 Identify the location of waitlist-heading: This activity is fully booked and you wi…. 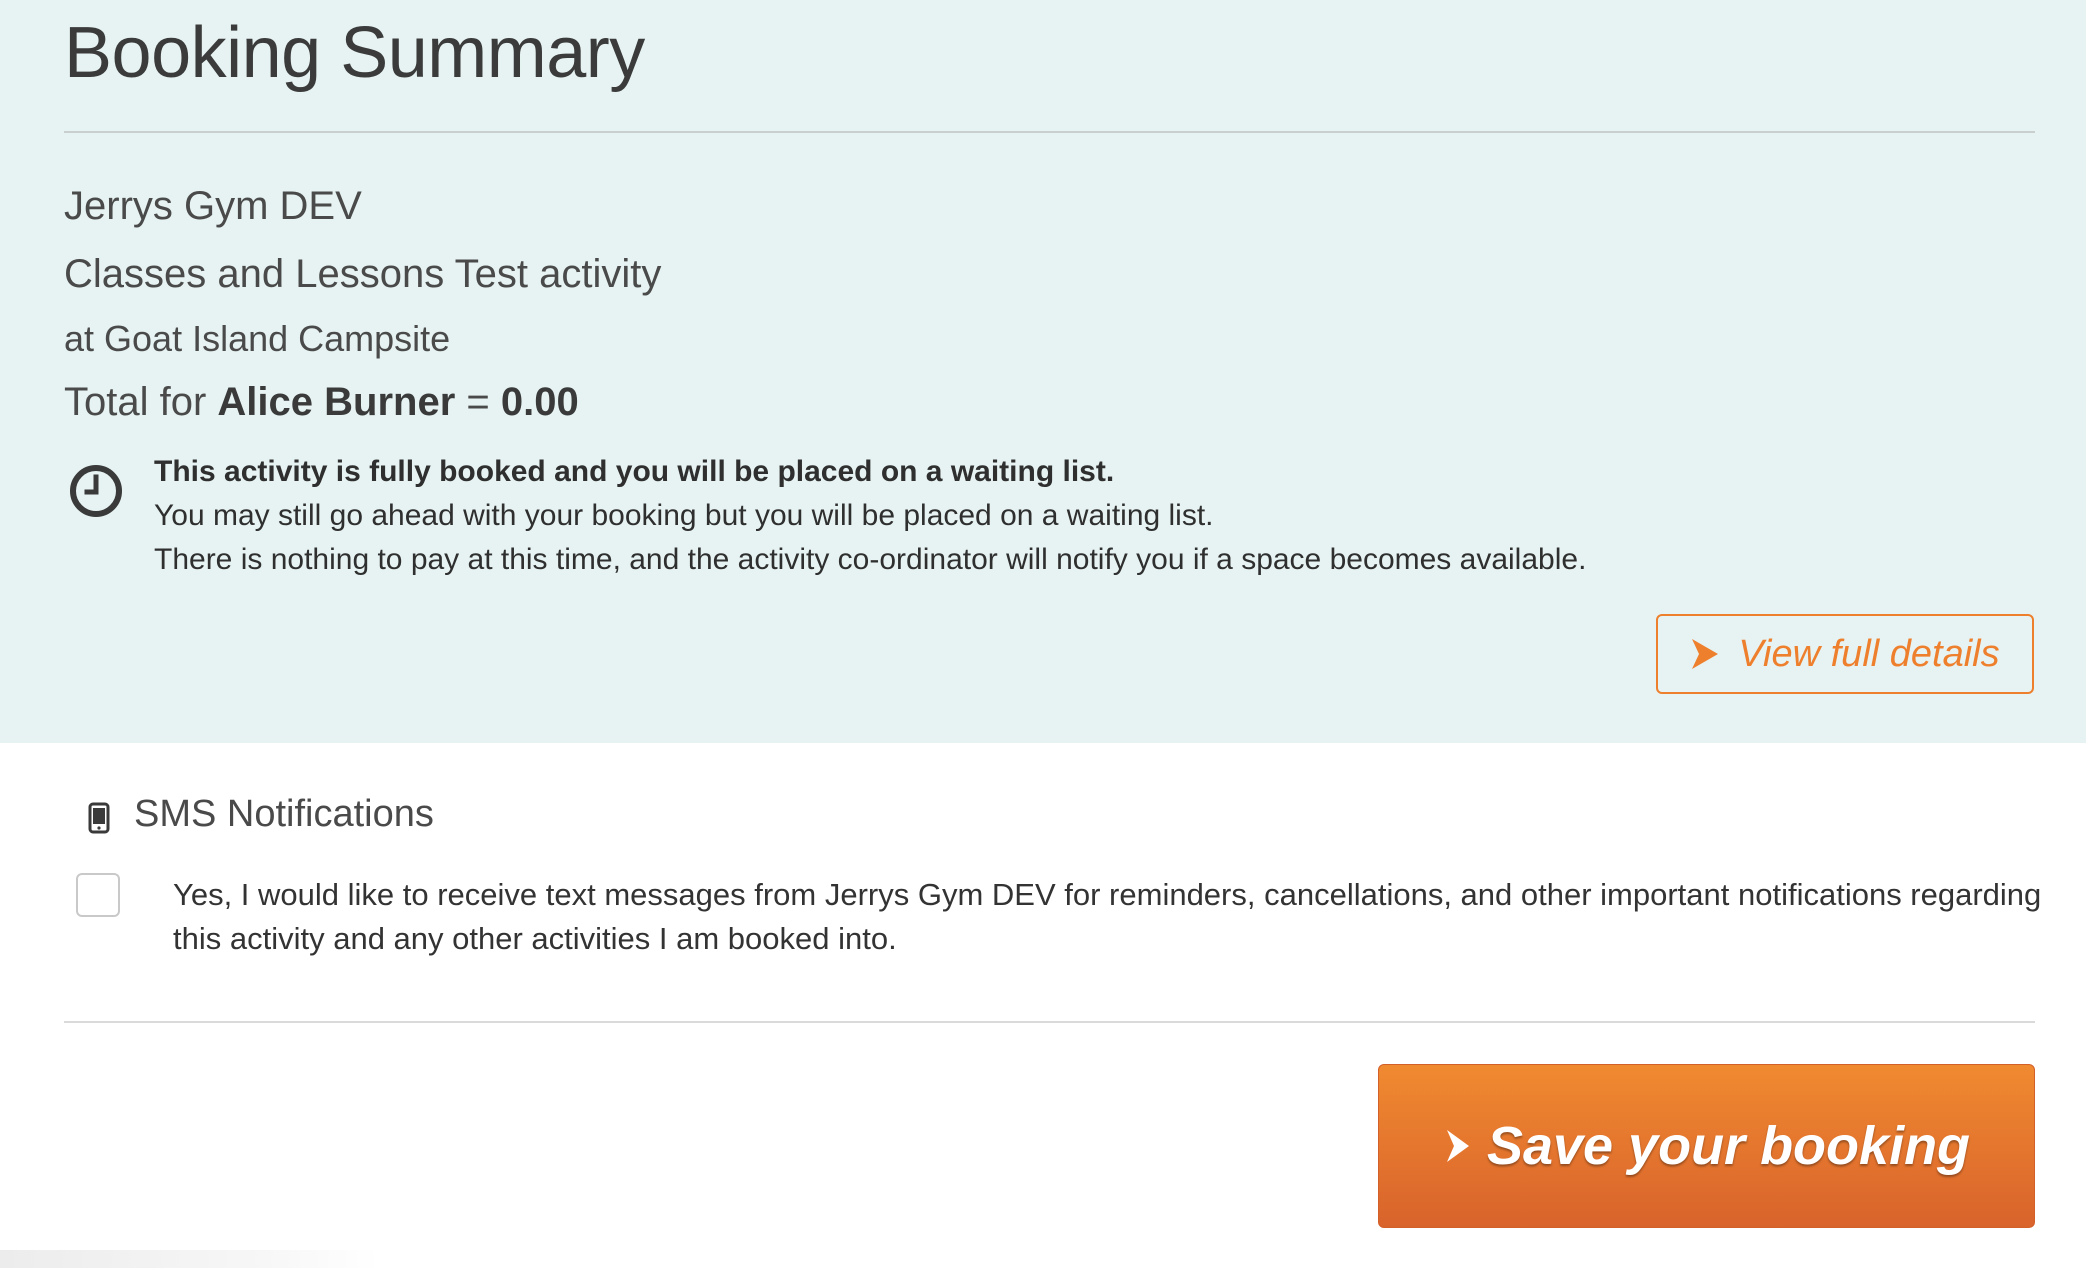
(634, 471).